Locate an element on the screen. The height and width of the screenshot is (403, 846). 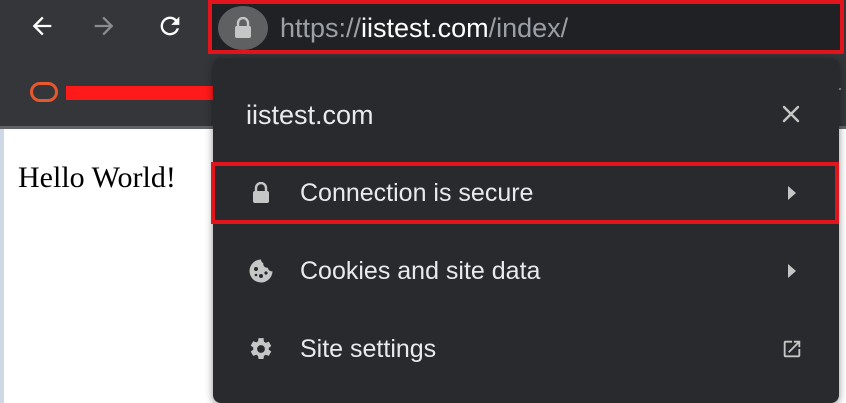
cookies-site-data-item: Cookies and site data is located at coordinates (526, 271).